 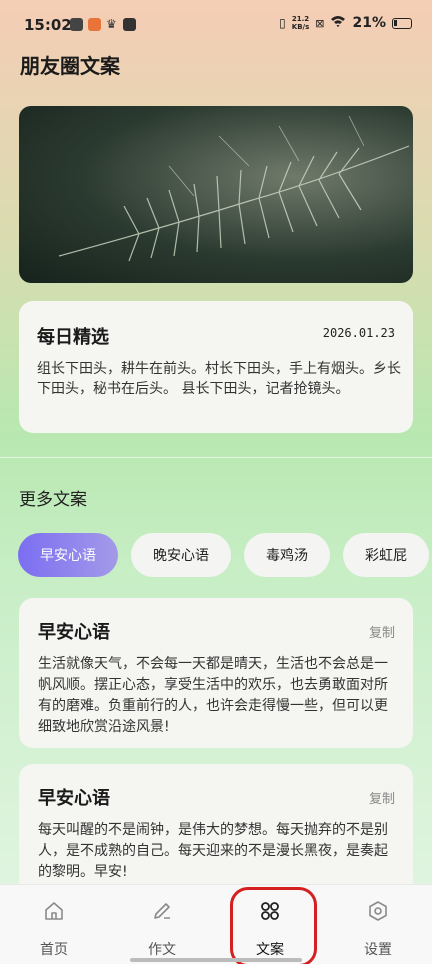 What do you see at coordinates (338, 23) in the screenshot?
I see `wifi-icon` at bounding box center [338, 23].